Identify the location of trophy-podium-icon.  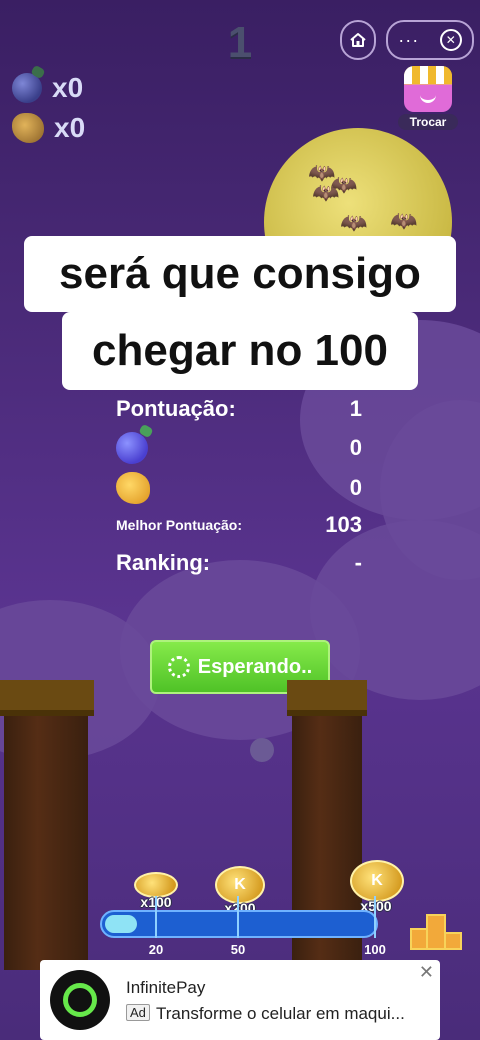
(435, 925).